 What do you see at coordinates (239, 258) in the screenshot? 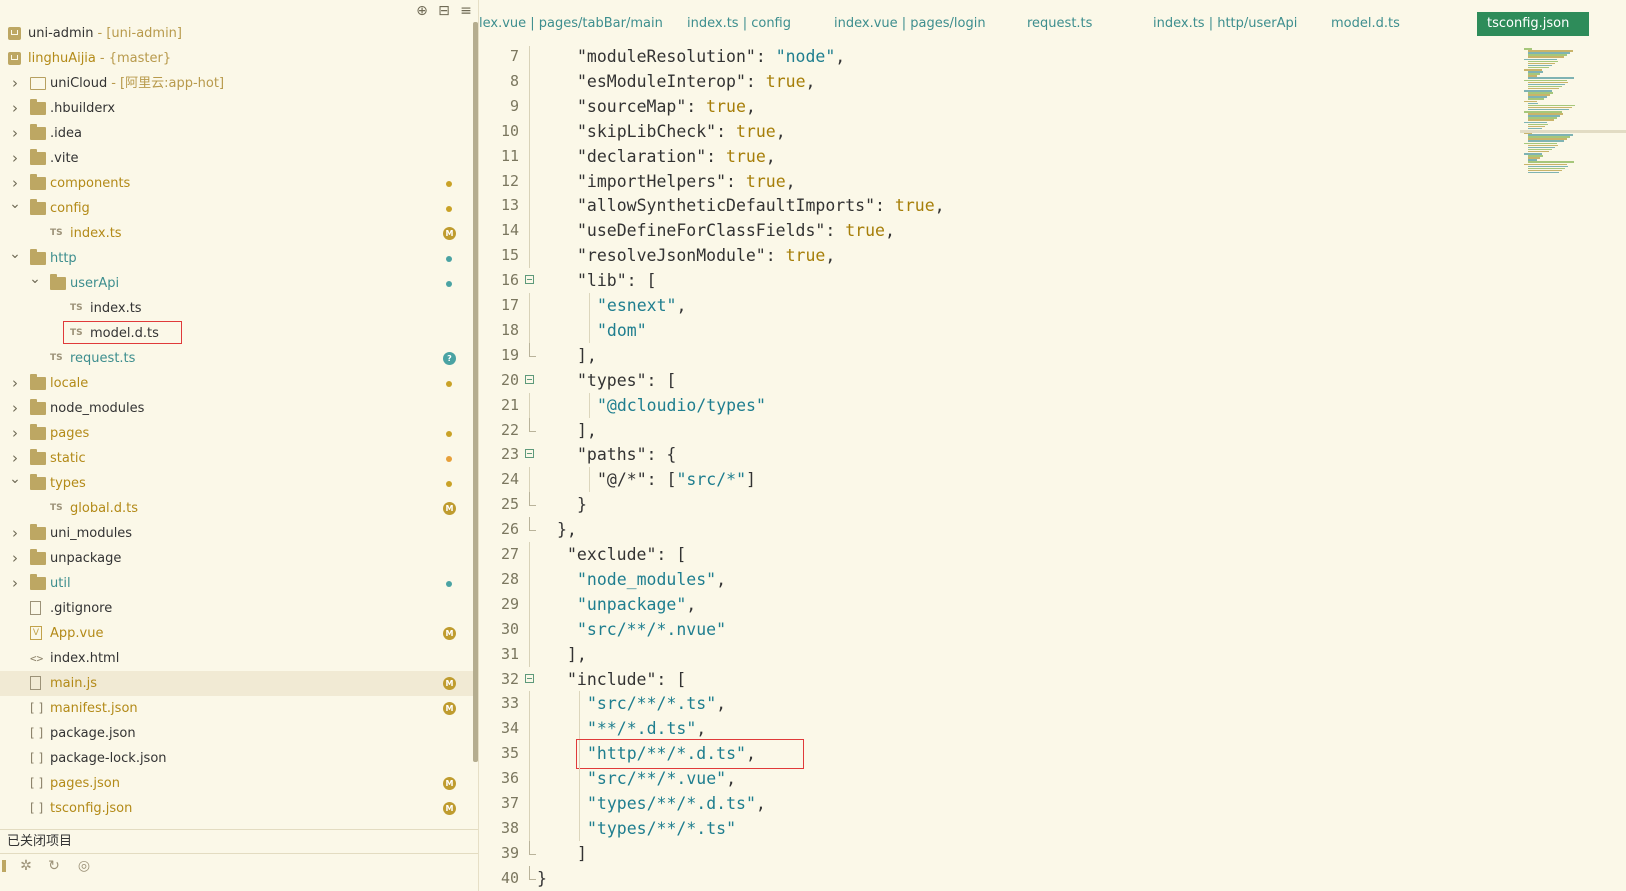
I see `tree-item: ⌄ http` at bounding box center [239, 258].